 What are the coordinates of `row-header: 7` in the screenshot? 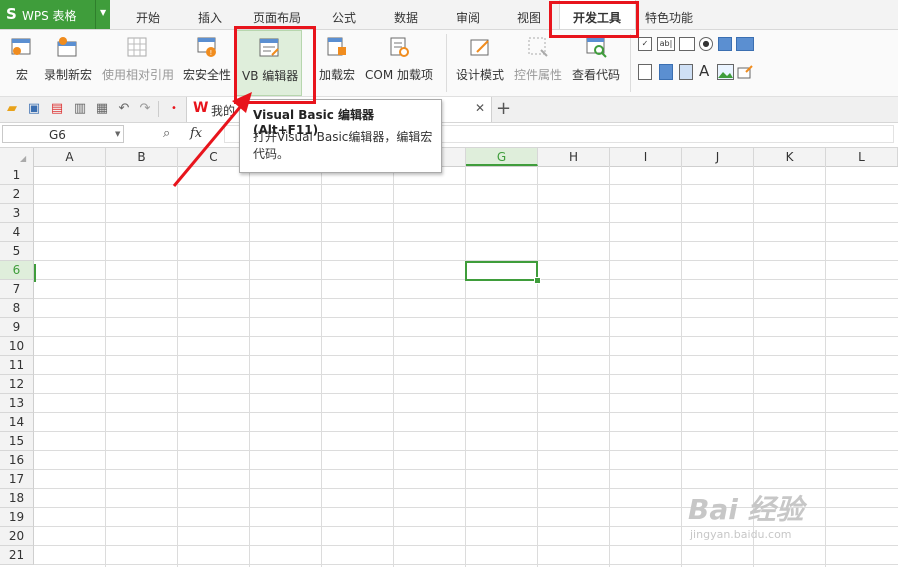 It's located at (17, 289).